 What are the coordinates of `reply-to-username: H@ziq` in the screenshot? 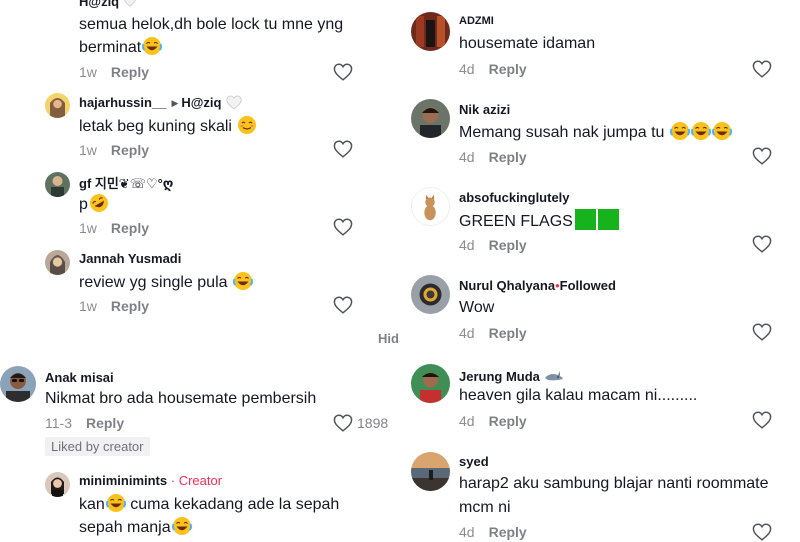 It's located at (201, 102).